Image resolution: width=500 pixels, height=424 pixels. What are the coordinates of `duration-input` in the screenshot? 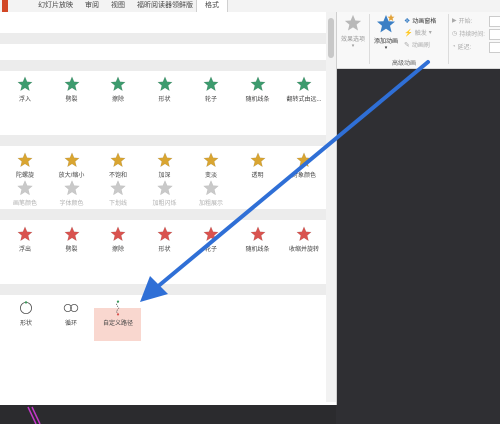 It's located at (494, 34).